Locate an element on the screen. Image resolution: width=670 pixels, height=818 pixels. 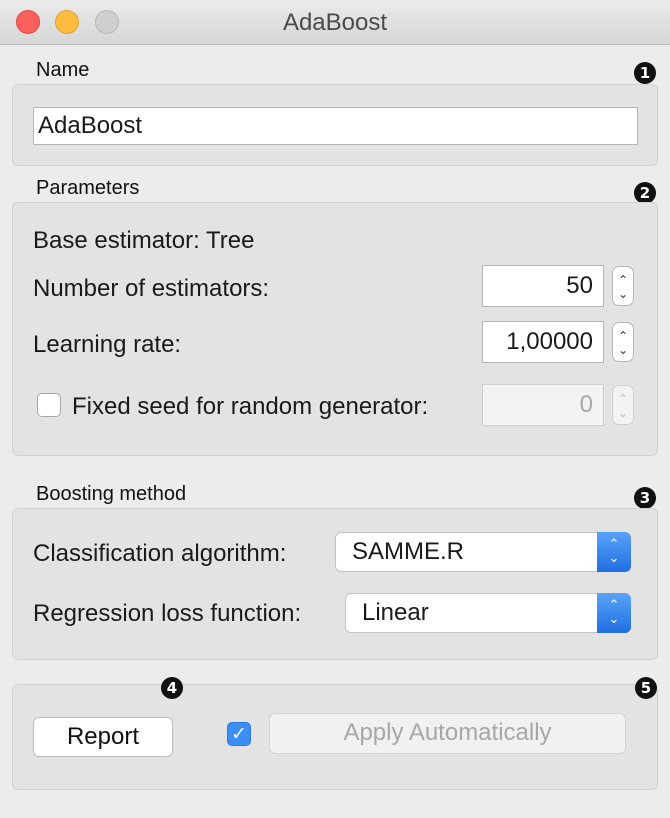
callout-badge-1: 1 is located at coordinates (645, 73).